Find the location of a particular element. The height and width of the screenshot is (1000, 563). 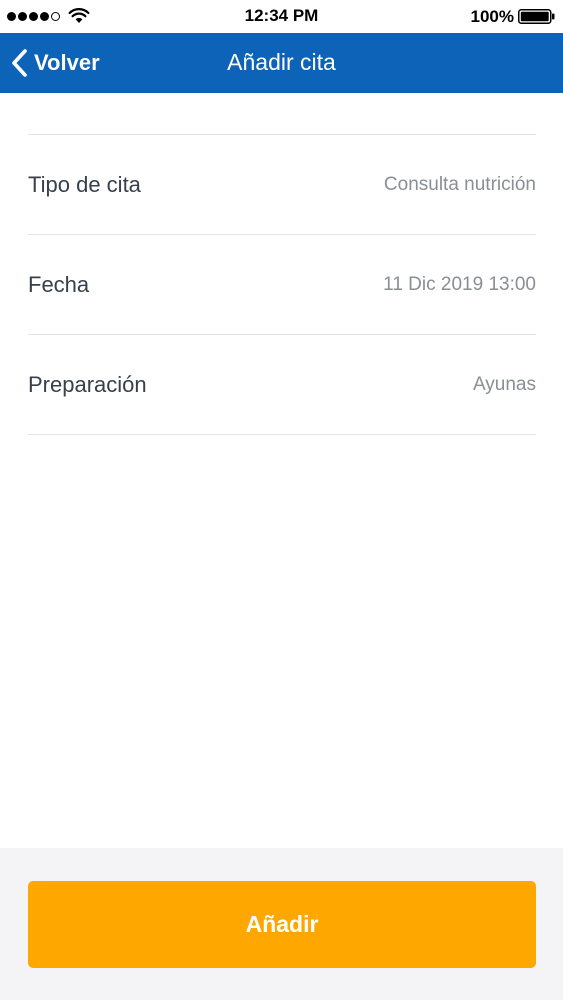

date-row: Fecha 11 Dic 2019 13:00 is located at coordinates (282, 285).